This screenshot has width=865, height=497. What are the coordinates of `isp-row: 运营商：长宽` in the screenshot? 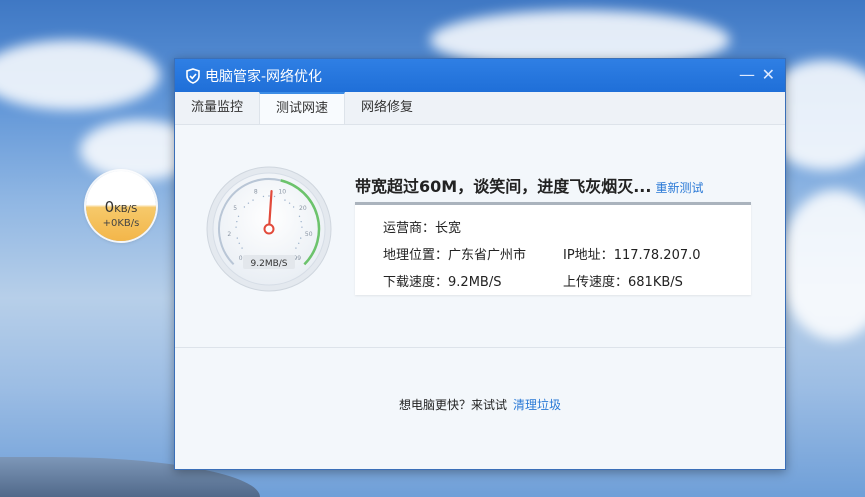 It's located at (422, 226).